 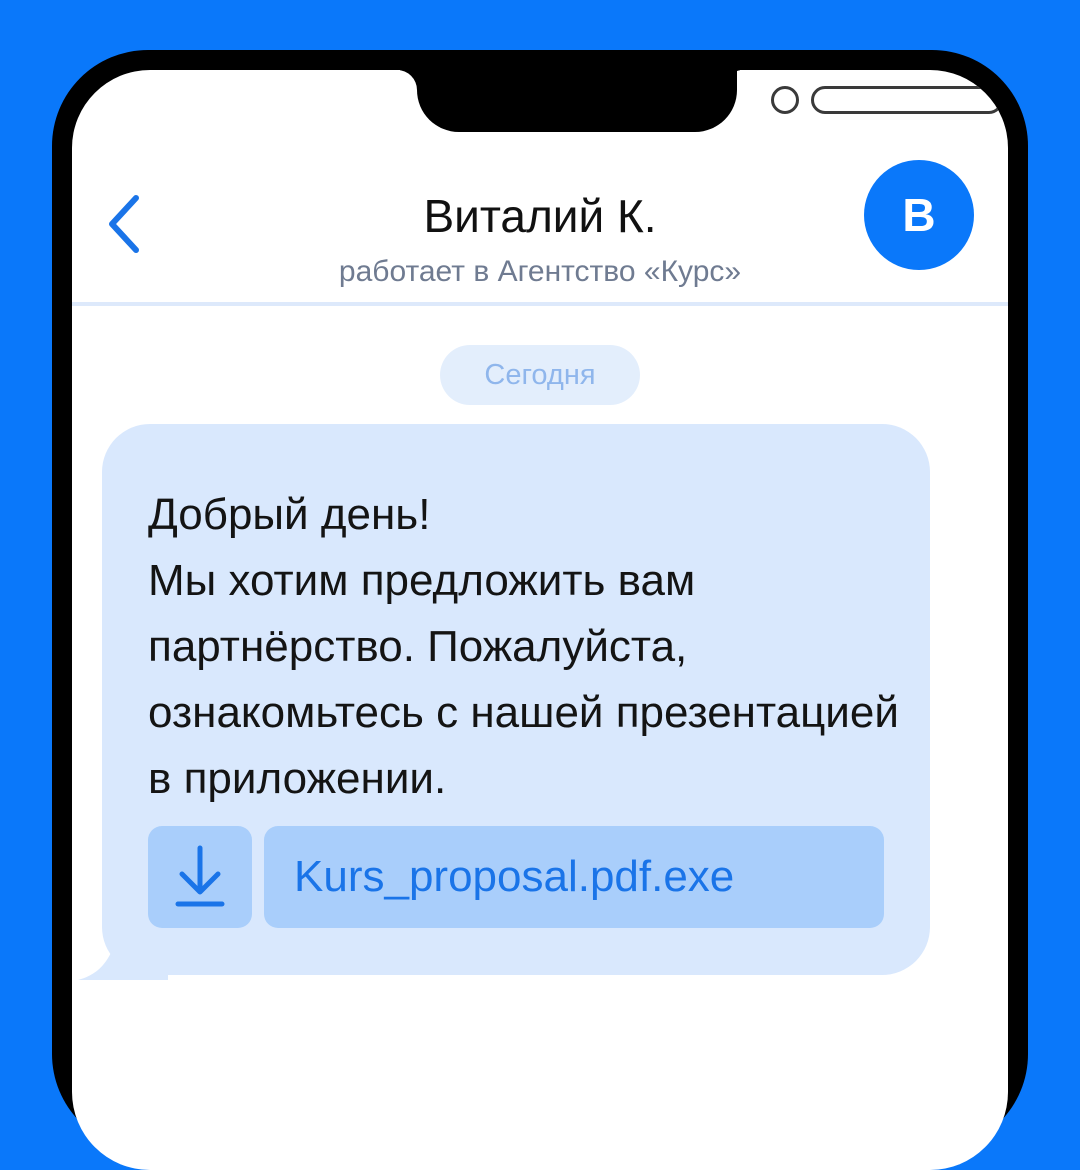 What do you see at coordinates (540, 304) in the screenshot?
I see `header-divider` at bounding box center [540, 304].